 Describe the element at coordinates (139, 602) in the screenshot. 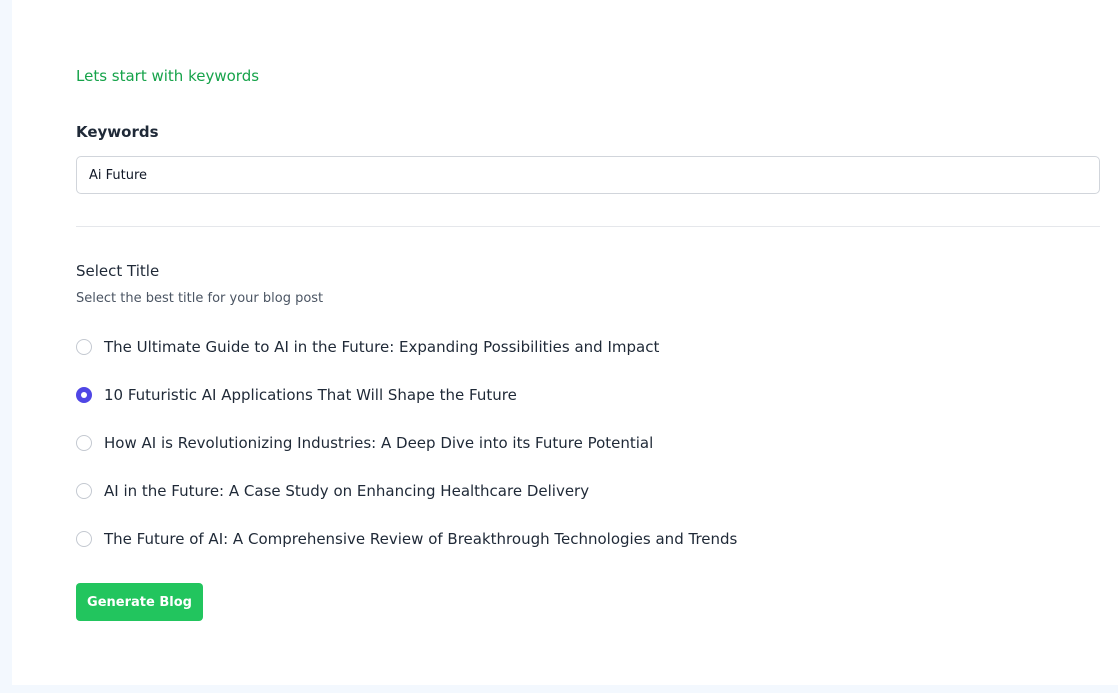

I see `generate-blog-button: Generate Blog` at that location.